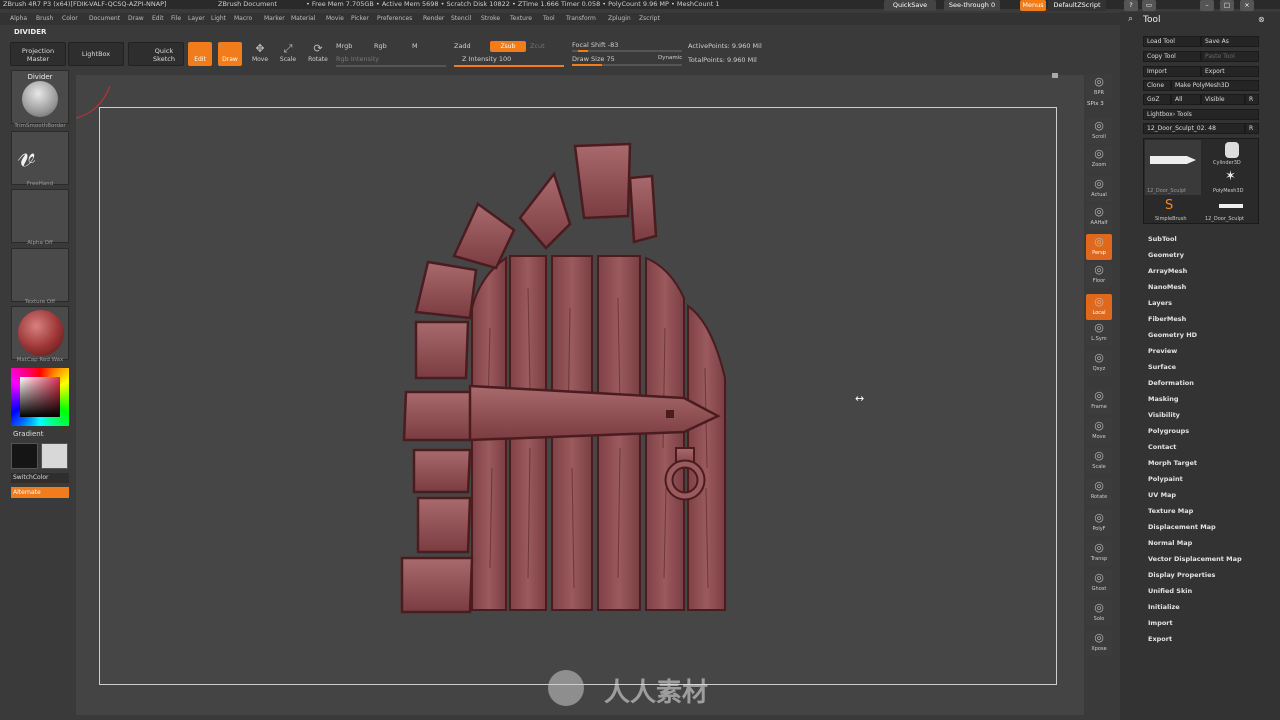 The image size is (1280, 720). I want to click on menu-movie: Movie, so click(335, 18).